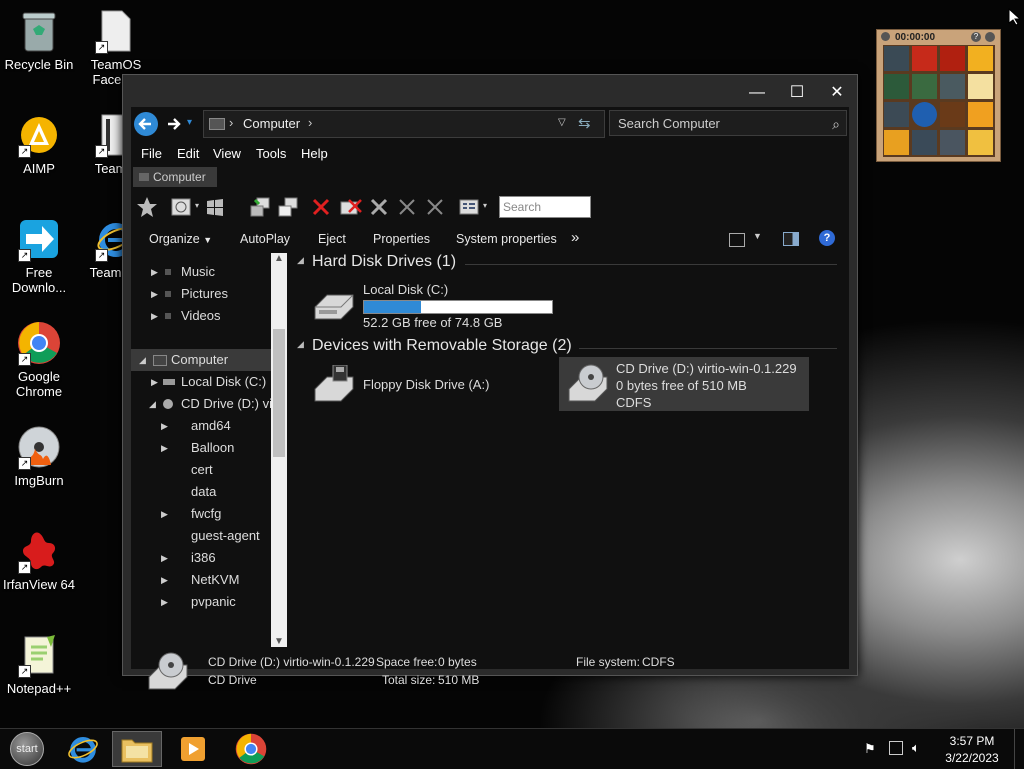 This screenshot has height=769, width=1024. What do you see at coordinates (485, 205) in the screenshot?
I see `view-options-dropdown-icon: ▾` at bounding box center [485, 205].